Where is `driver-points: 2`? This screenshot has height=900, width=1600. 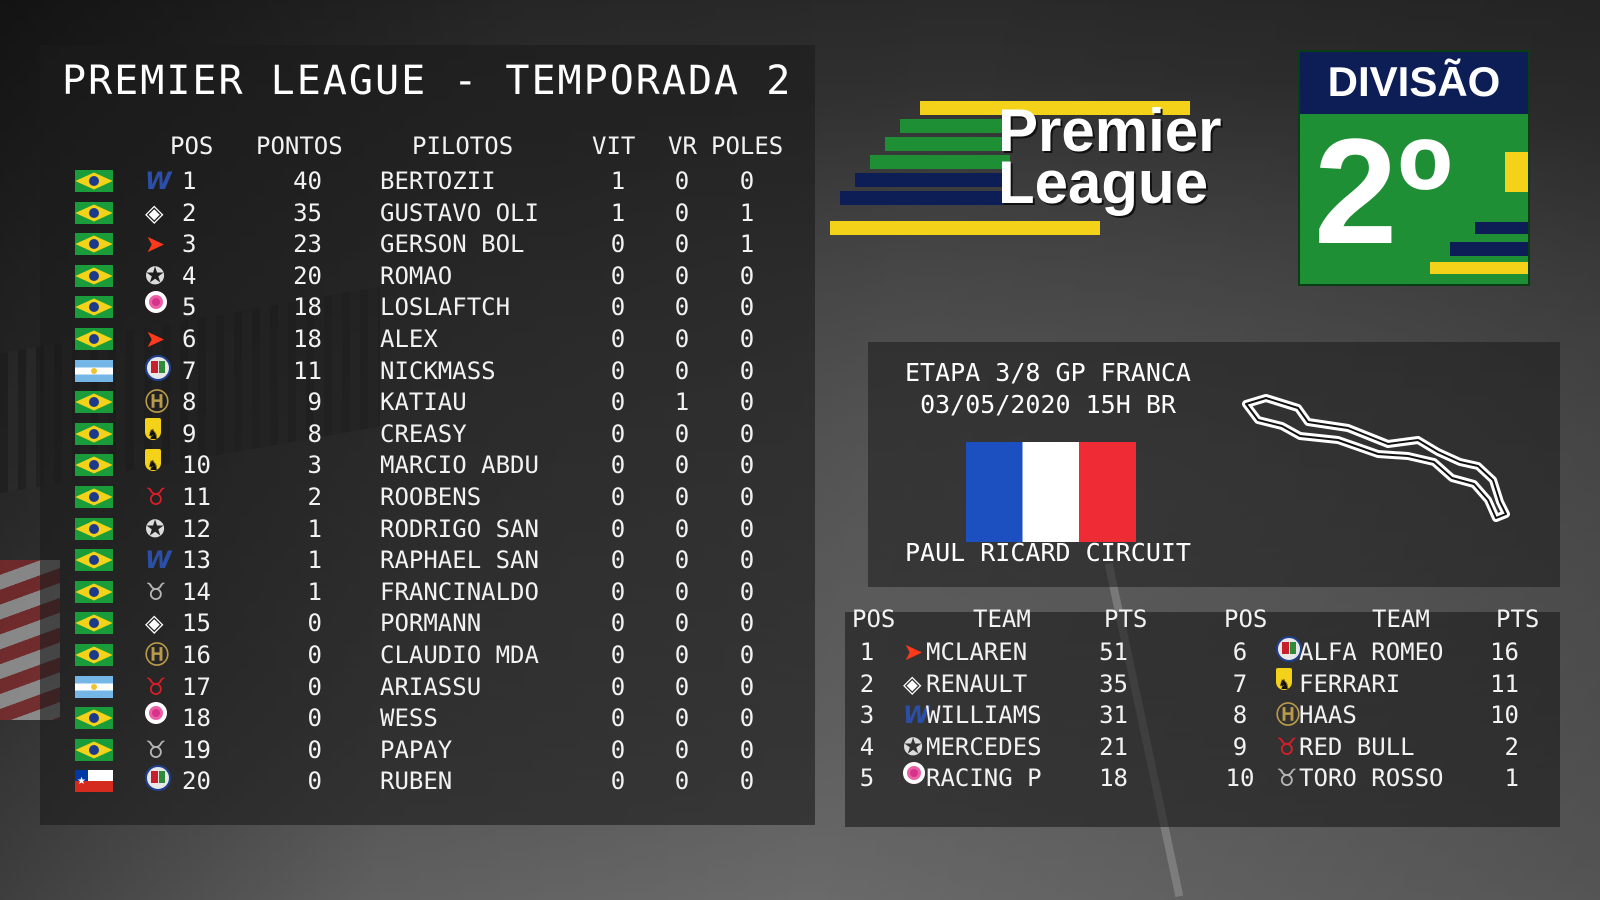
driver-points: 2 is located at coordinates (314, 497).